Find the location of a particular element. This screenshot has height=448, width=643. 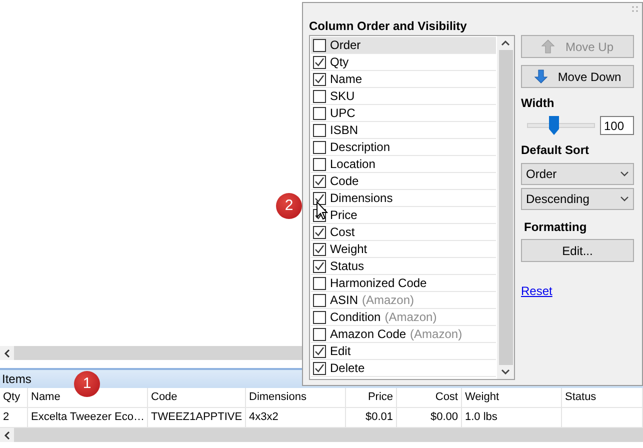

column-list-item: Name is located at coordinates (403, 79).